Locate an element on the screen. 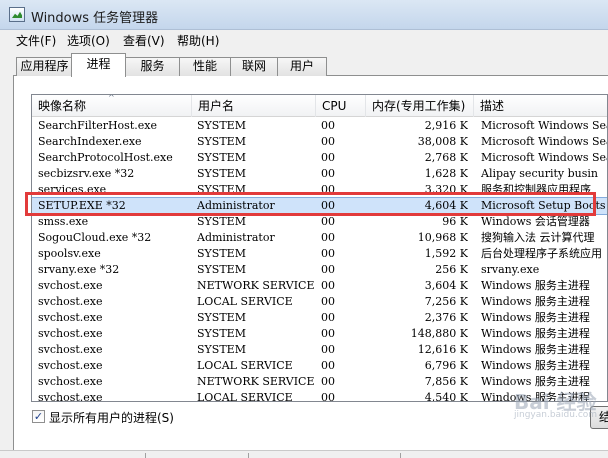 This screenshot has width=608, height=458. table-row: smss.exe SYSTEM 00 96 K Windows 会话管理器 is located at coordinates (319, 222).